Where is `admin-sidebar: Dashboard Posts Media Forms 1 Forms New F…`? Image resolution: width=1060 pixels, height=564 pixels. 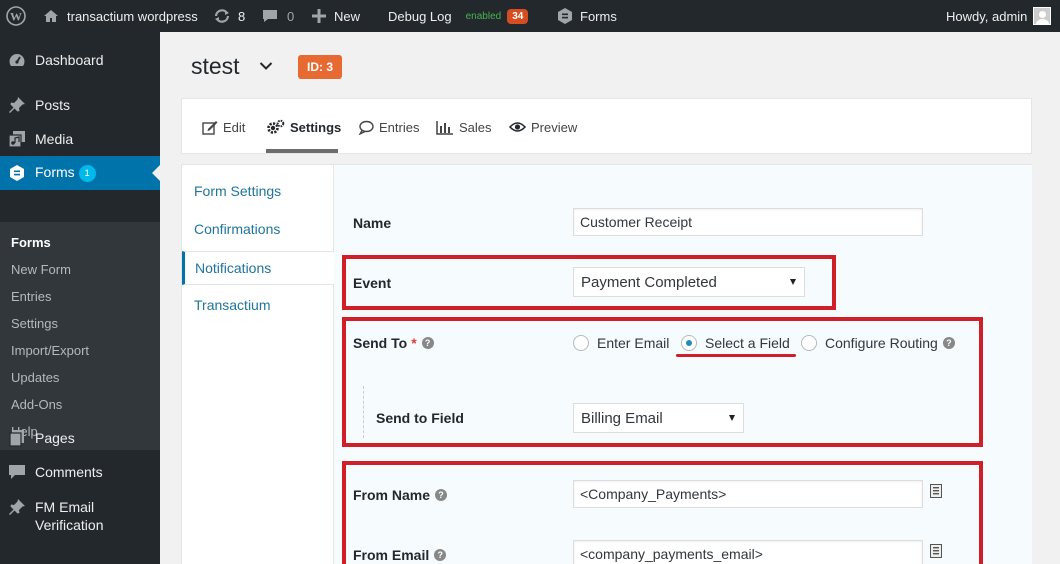 admin-sidebar: Dashboard Posts Media Forms 1 Forms New F… is located at coordinates (80, 298).